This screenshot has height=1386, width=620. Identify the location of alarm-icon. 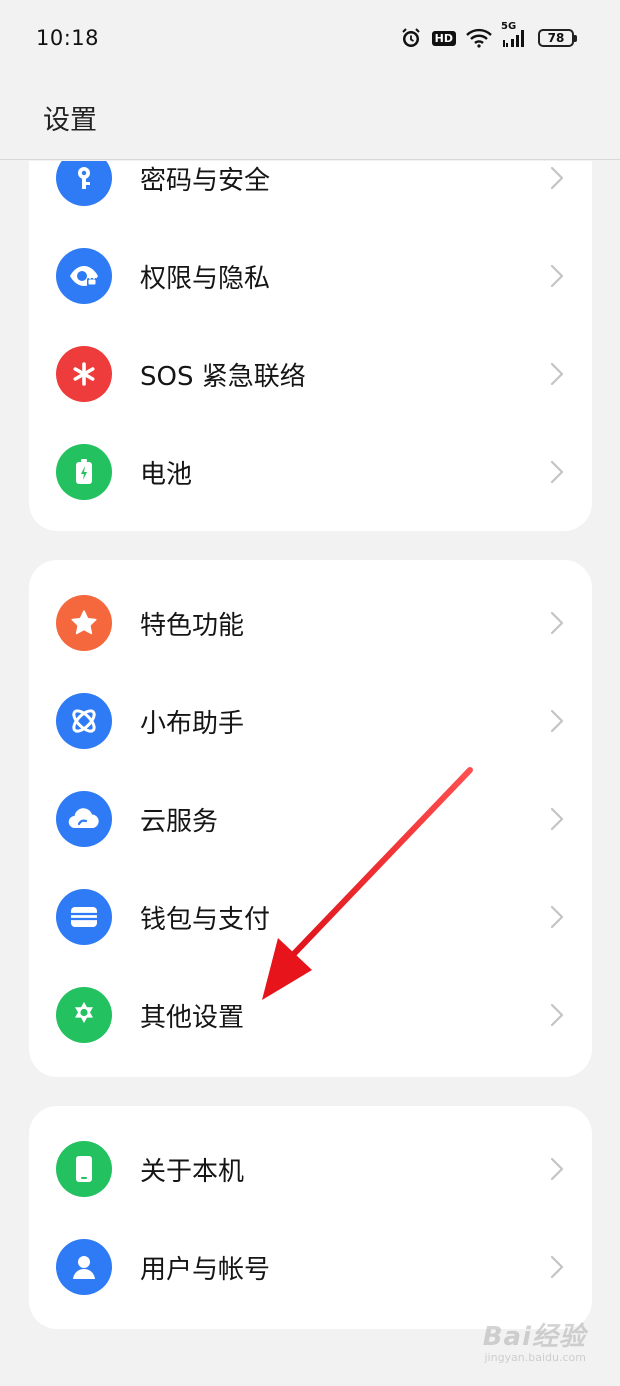
(411, 38).